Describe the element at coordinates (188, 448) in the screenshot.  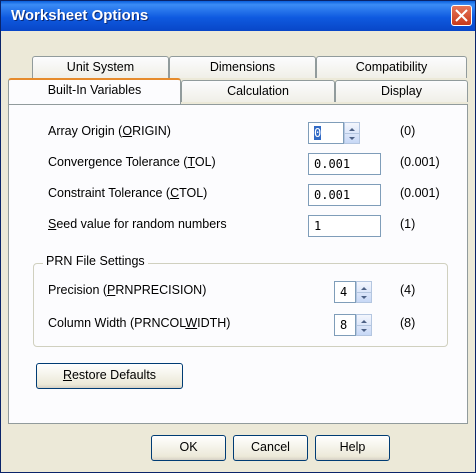
I see `ok-button: OK` at that location.